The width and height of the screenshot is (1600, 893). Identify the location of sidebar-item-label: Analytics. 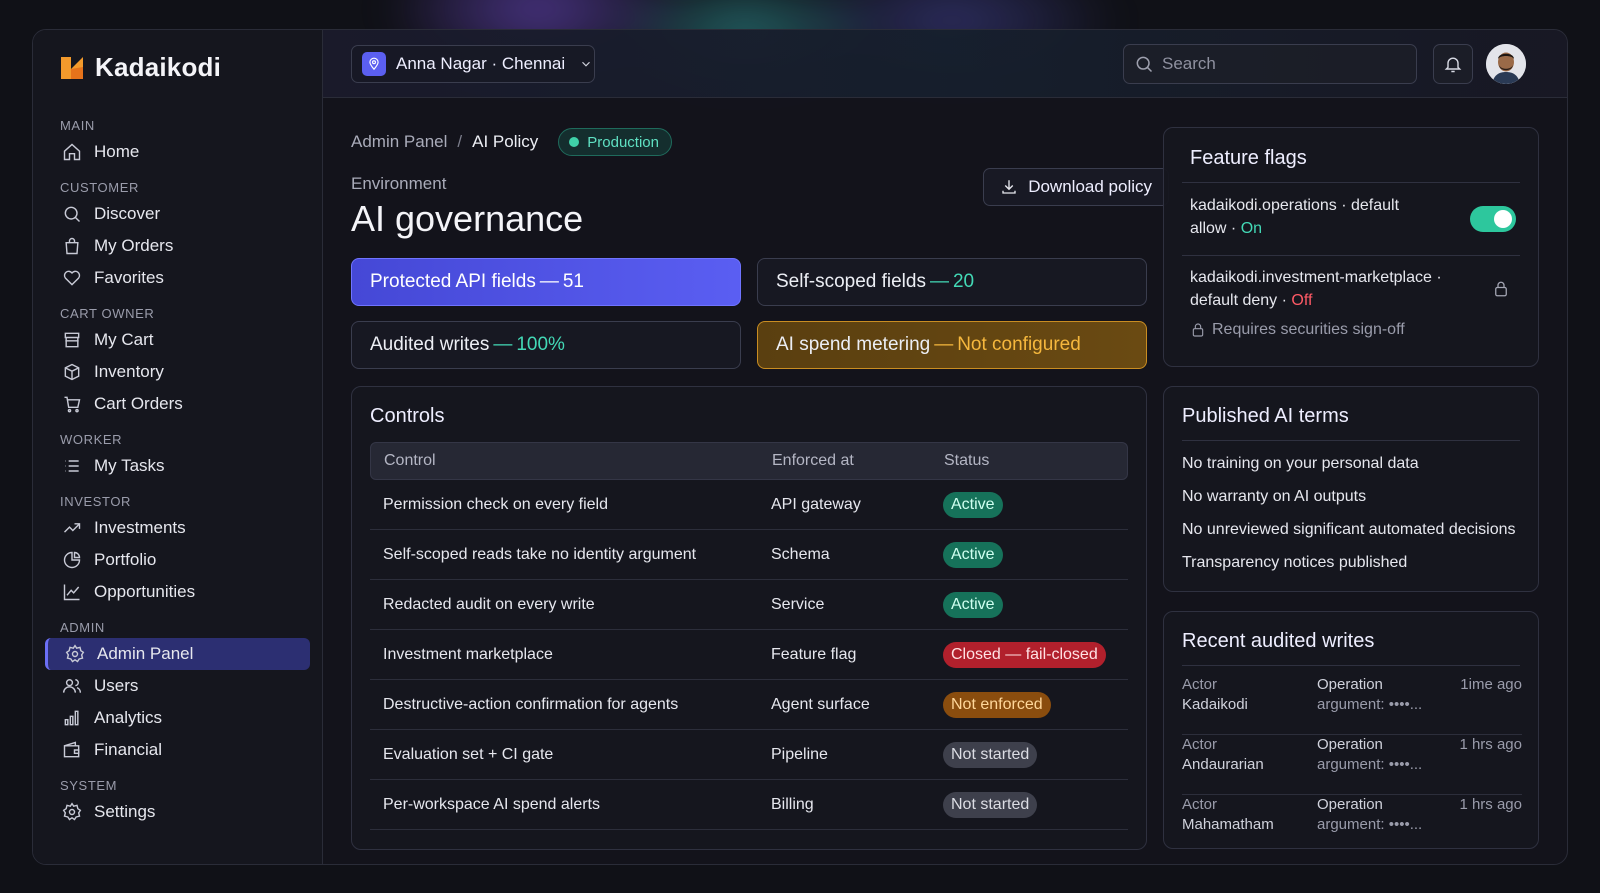
(128, 717).